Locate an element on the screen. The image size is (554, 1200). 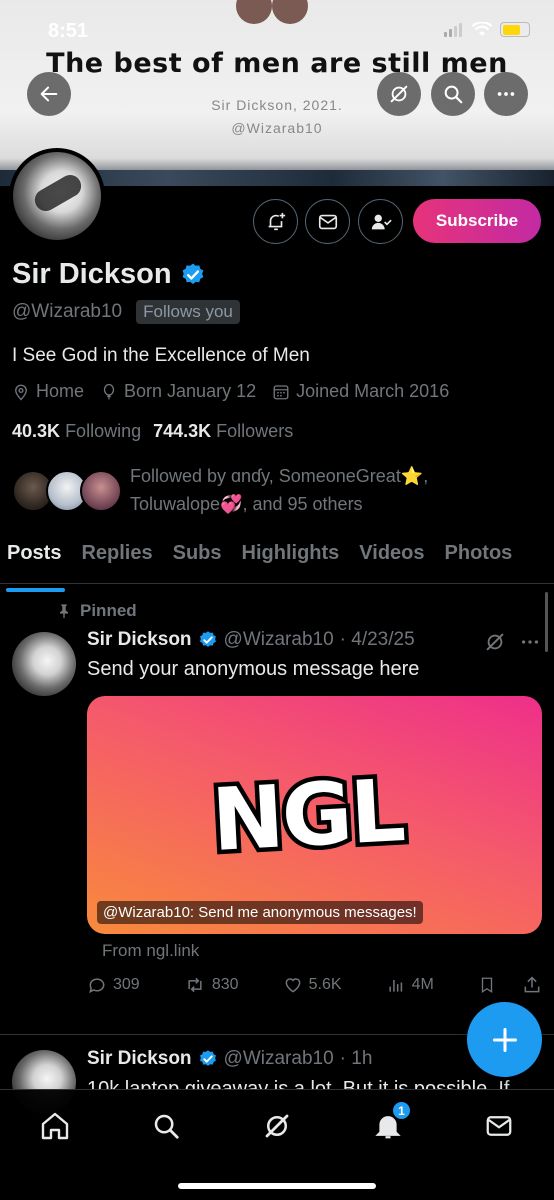
back-button is located at coordinates (49, 94).